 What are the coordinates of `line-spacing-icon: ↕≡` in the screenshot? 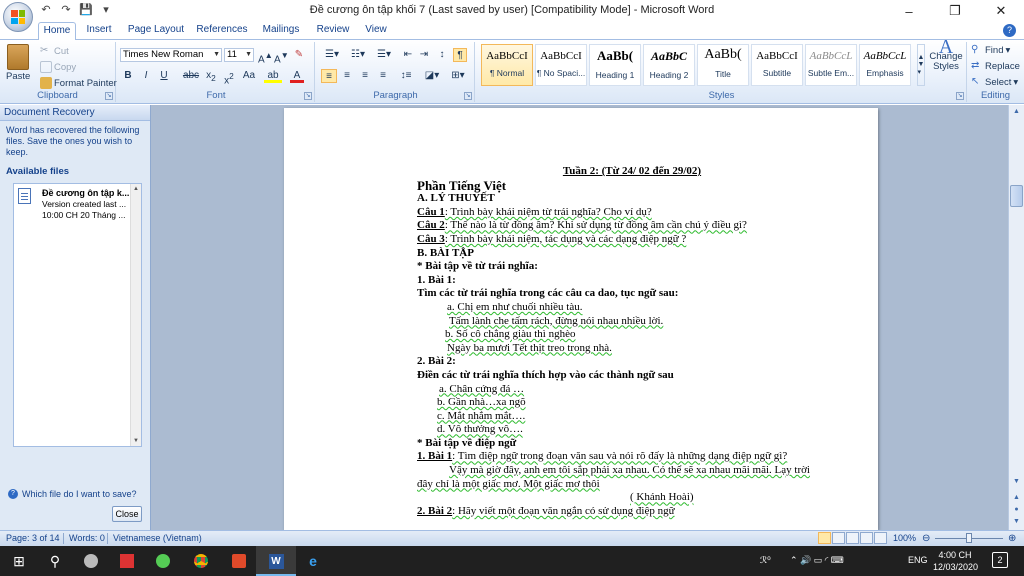 It's located at (406, 76).